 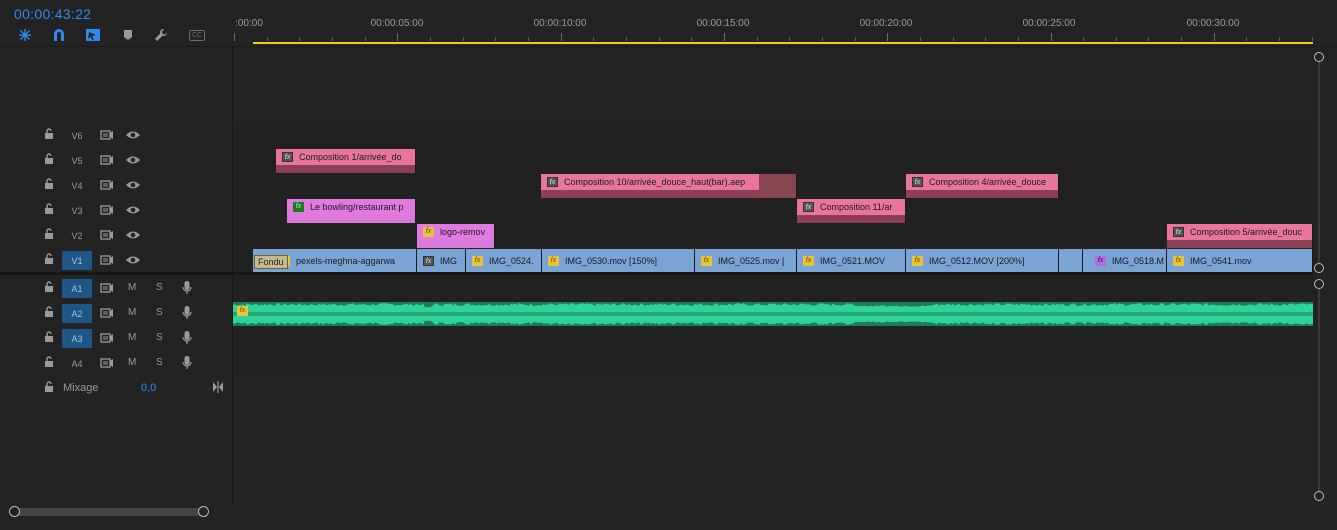 What do you see at coordinates (668, 46) in the screenshot?
I see `ruler-divider` at bounding box center [668, 46].